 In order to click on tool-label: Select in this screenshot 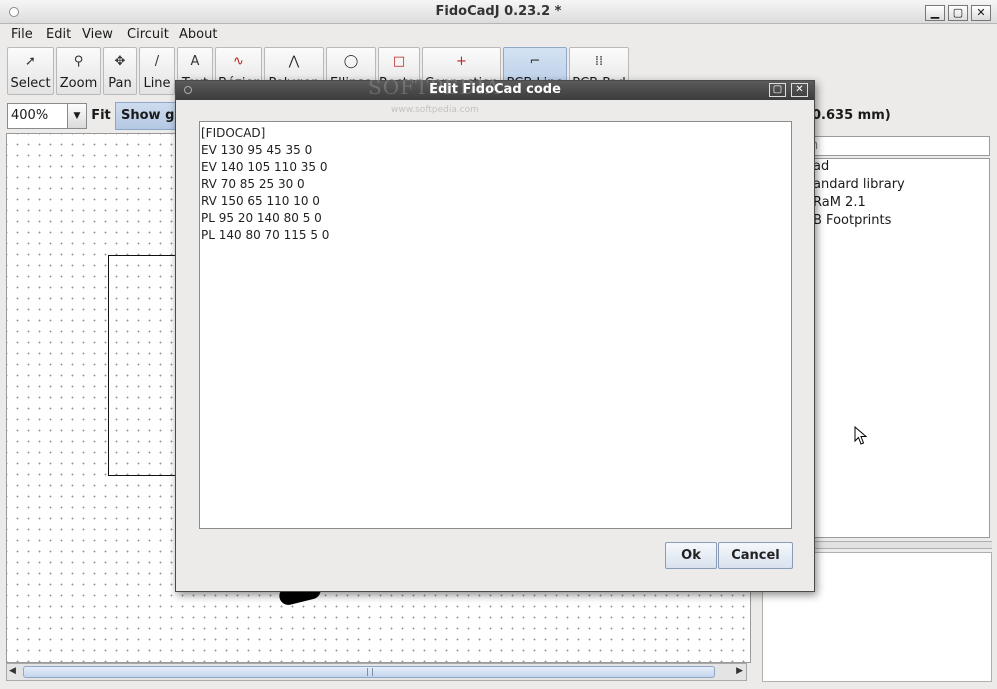, I will do `click(30, 83)`.